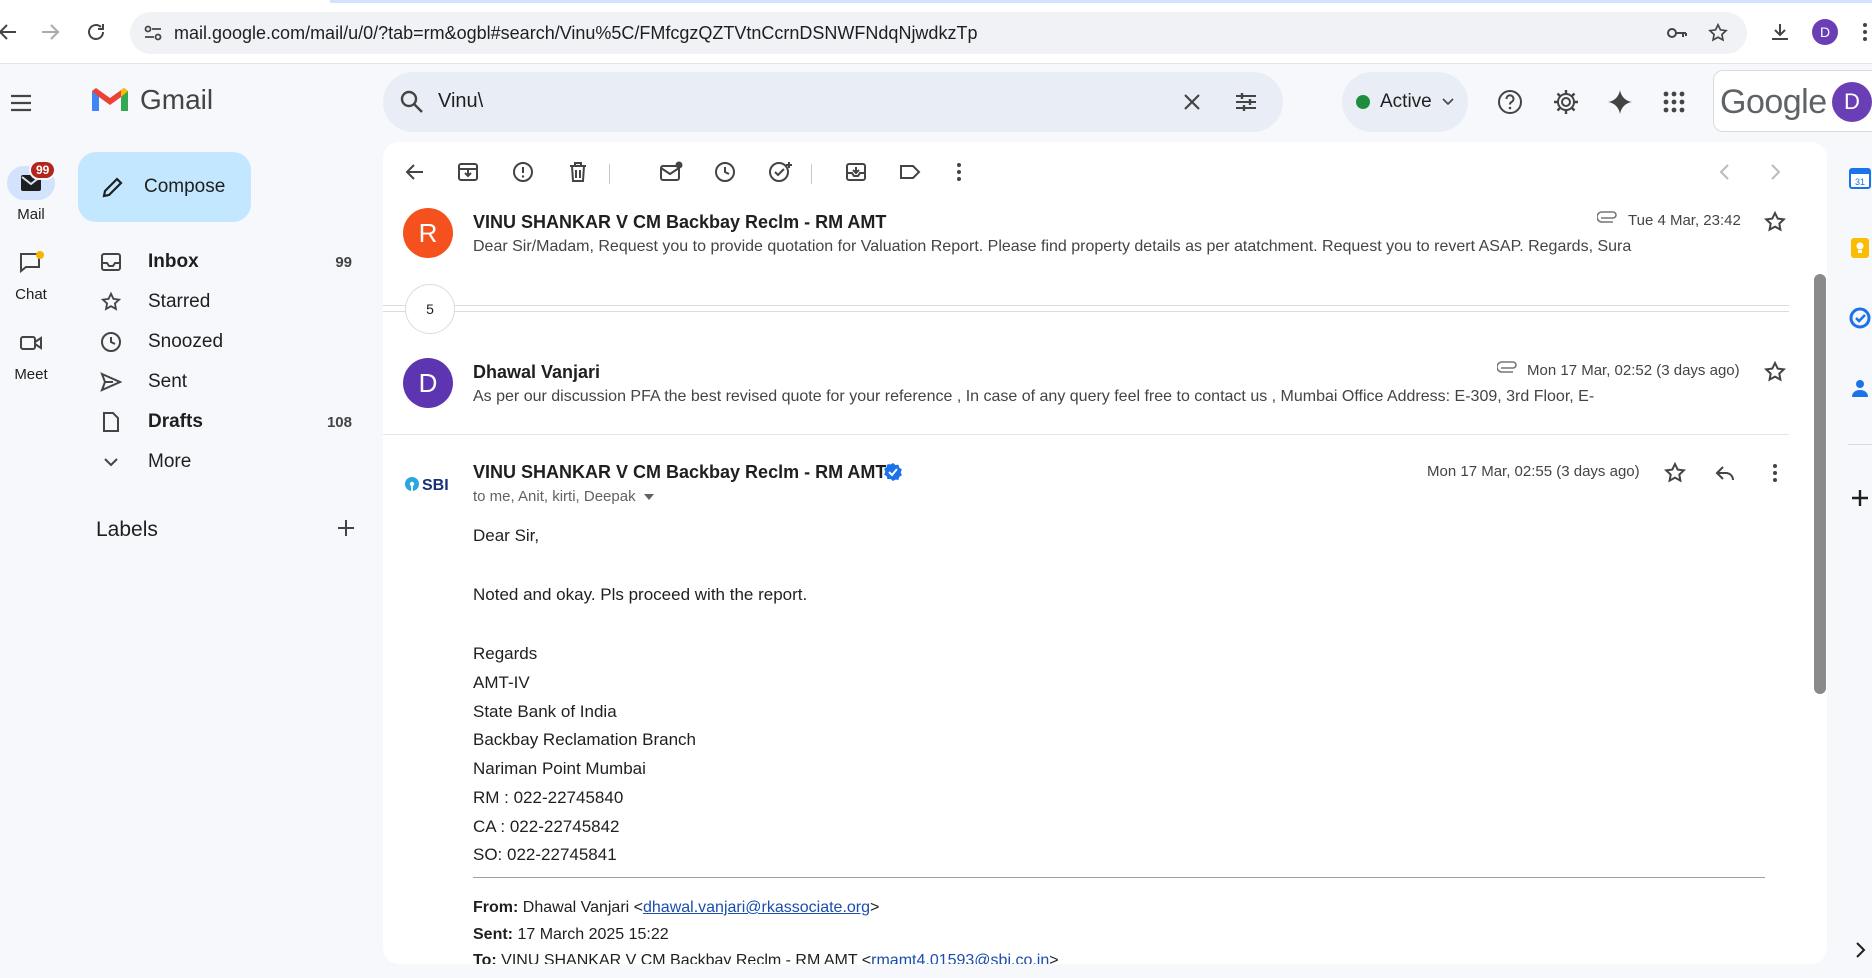  What do you see at coordinates (1825, 32) in the screenshot?
I see `browser-profile-avatar: D` at bounding box center [1825, 32].